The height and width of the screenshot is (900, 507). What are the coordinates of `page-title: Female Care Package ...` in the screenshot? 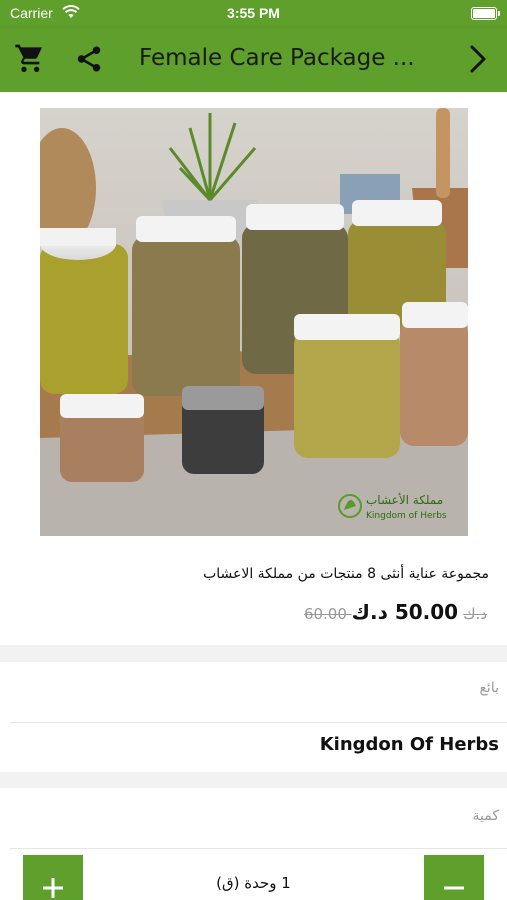 It's located at (277, 58).